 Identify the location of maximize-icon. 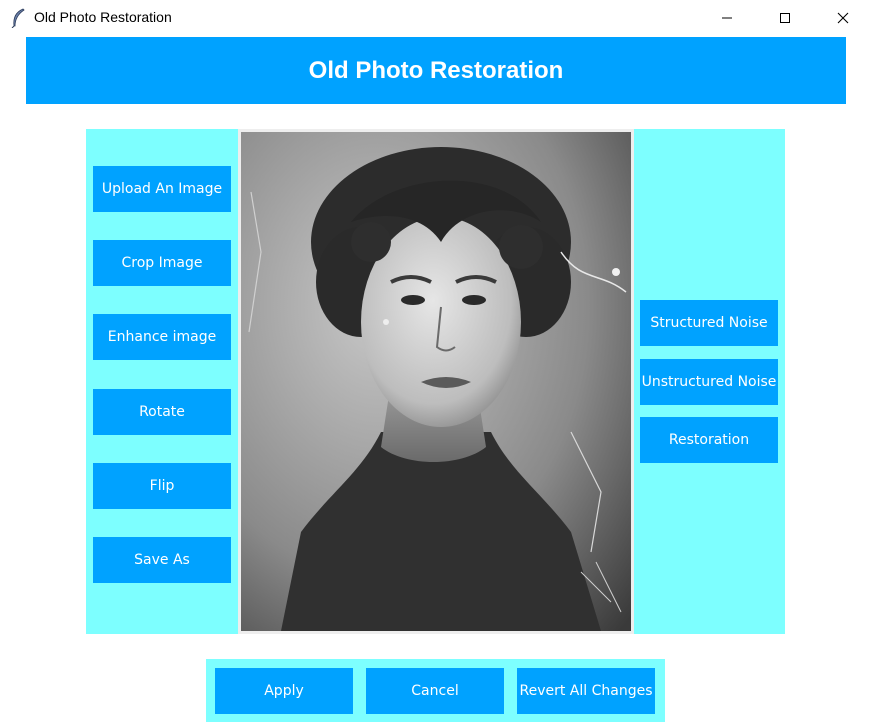
(785, 18).